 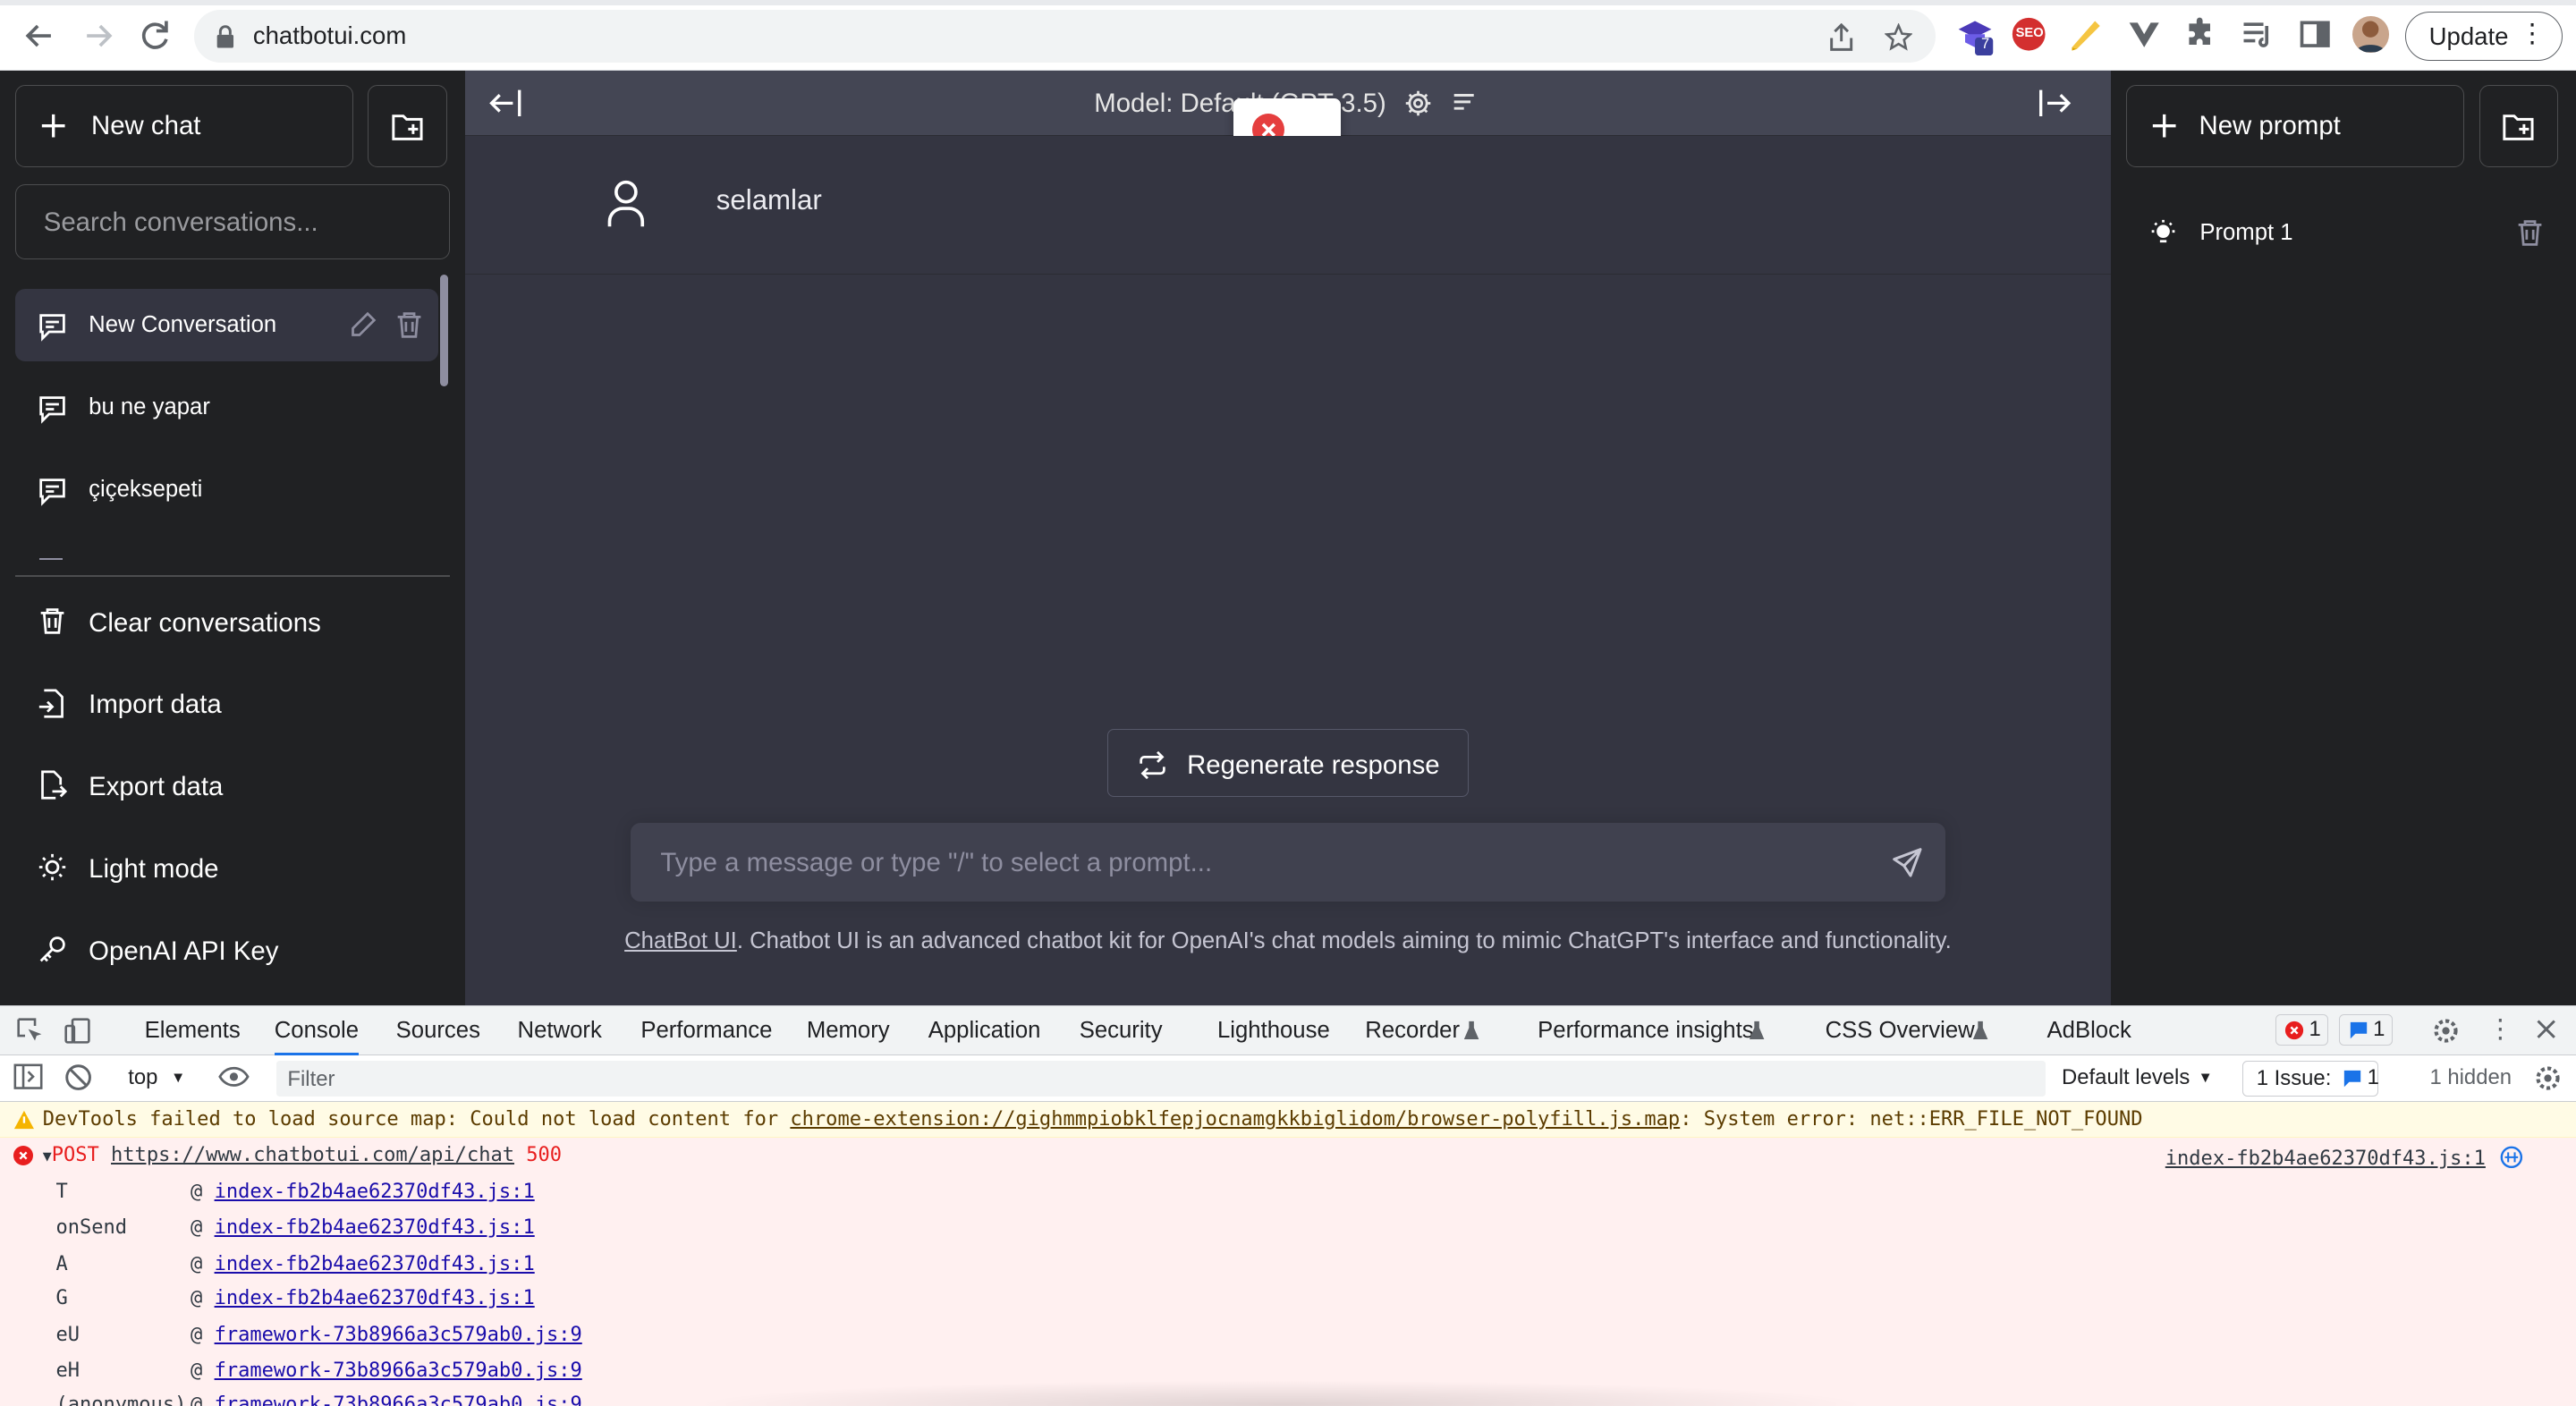 I want to click on import-data-button: Import data, so click(x=233, y=705).